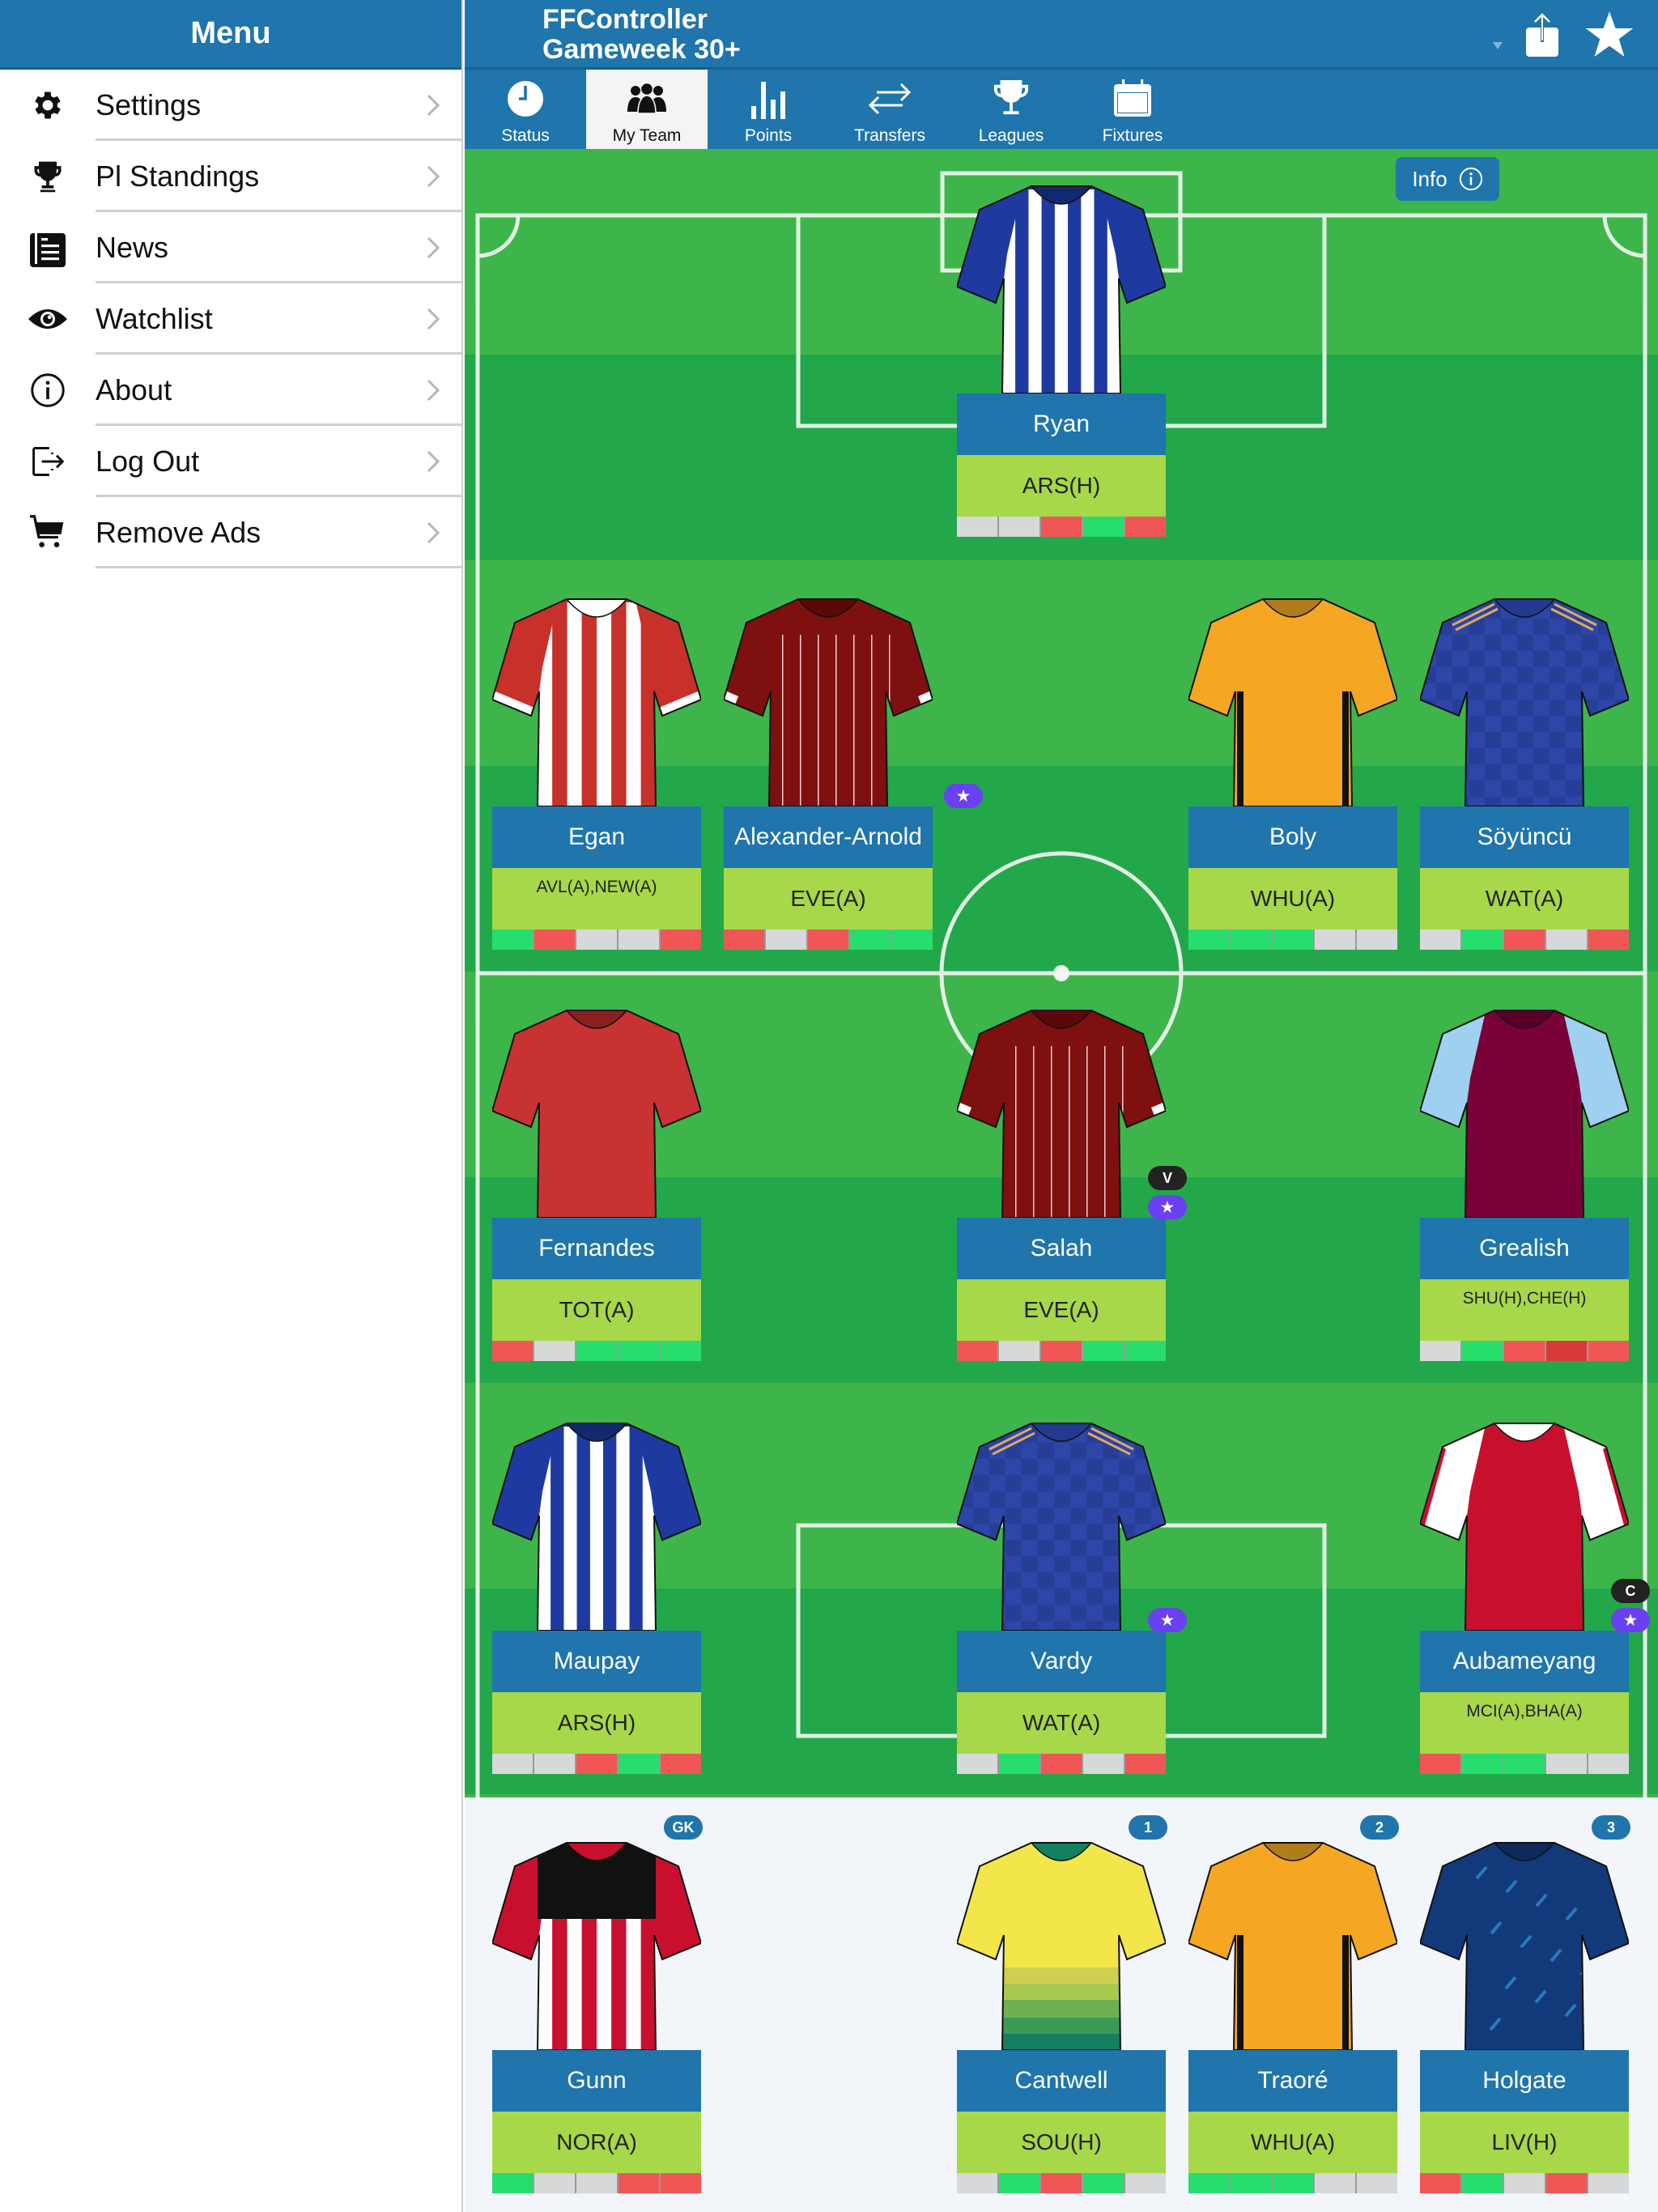  What do you see at coordinates (433, 319) in the screenshot?
I see `chevron-right-icon` at bounding box center [433, 319].